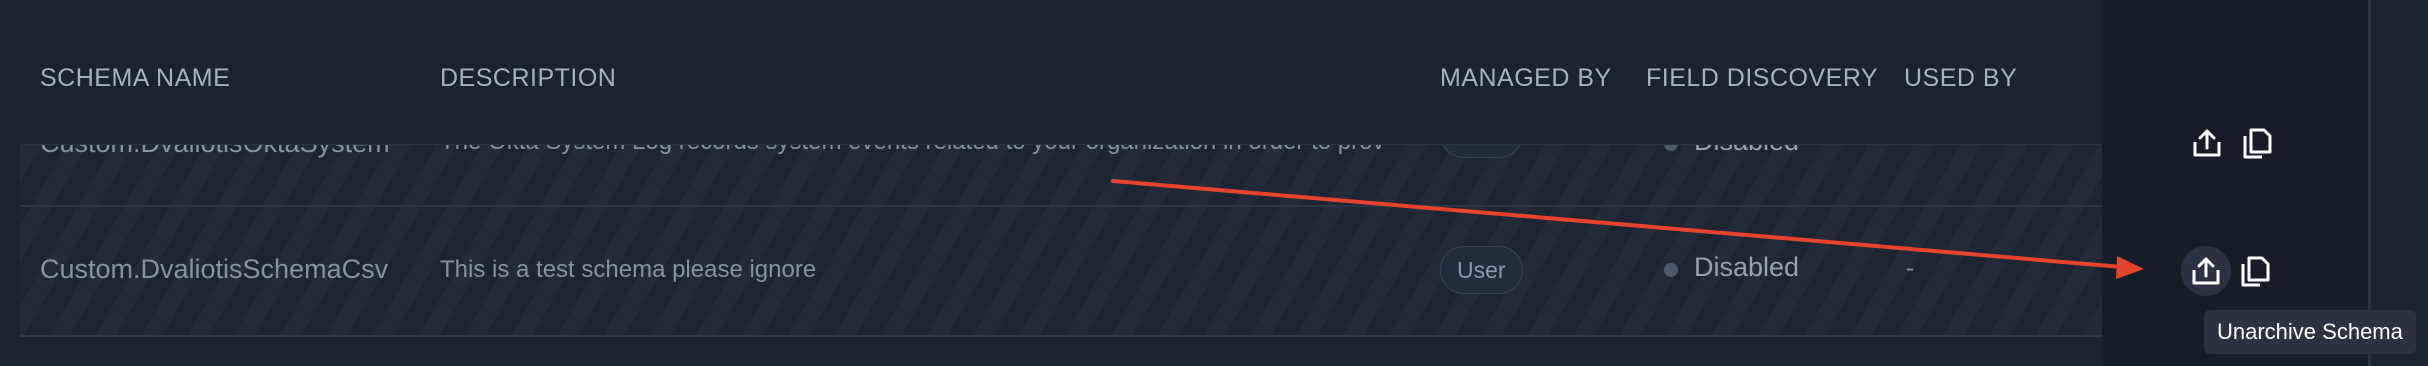 The image size is (2428, 366). What do you see at coordinates (1747, 267) in the screenshot?
I see `field-discovery-status: Disabled` at bounding box center [1747, 267].